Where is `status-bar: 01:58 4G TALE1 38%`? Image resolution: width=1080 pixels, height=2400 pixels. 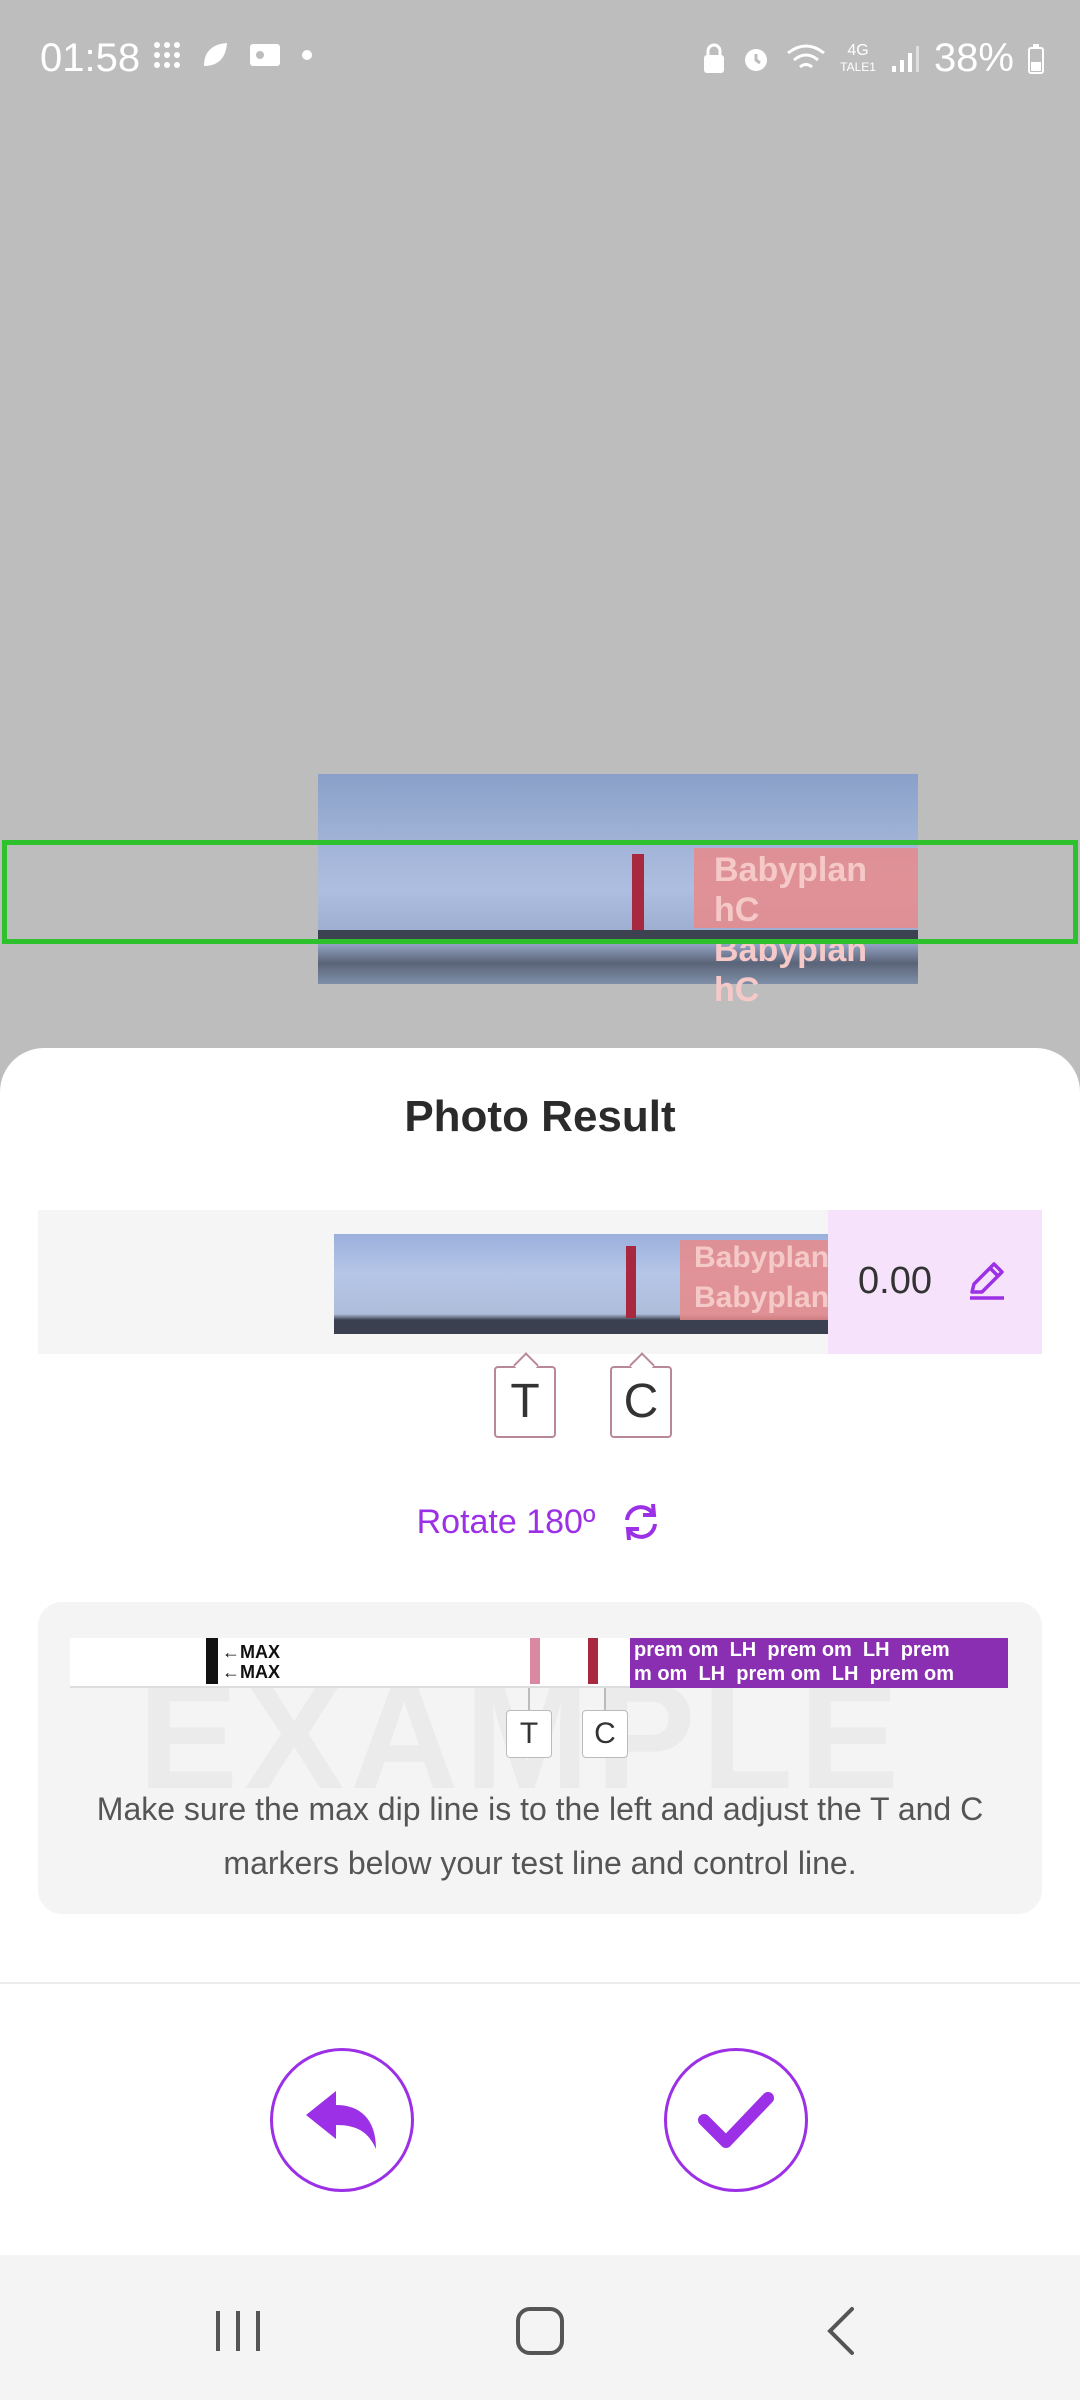 status-bar: 01:58 4G TALE1 38% is located at coordinates (540, 60).